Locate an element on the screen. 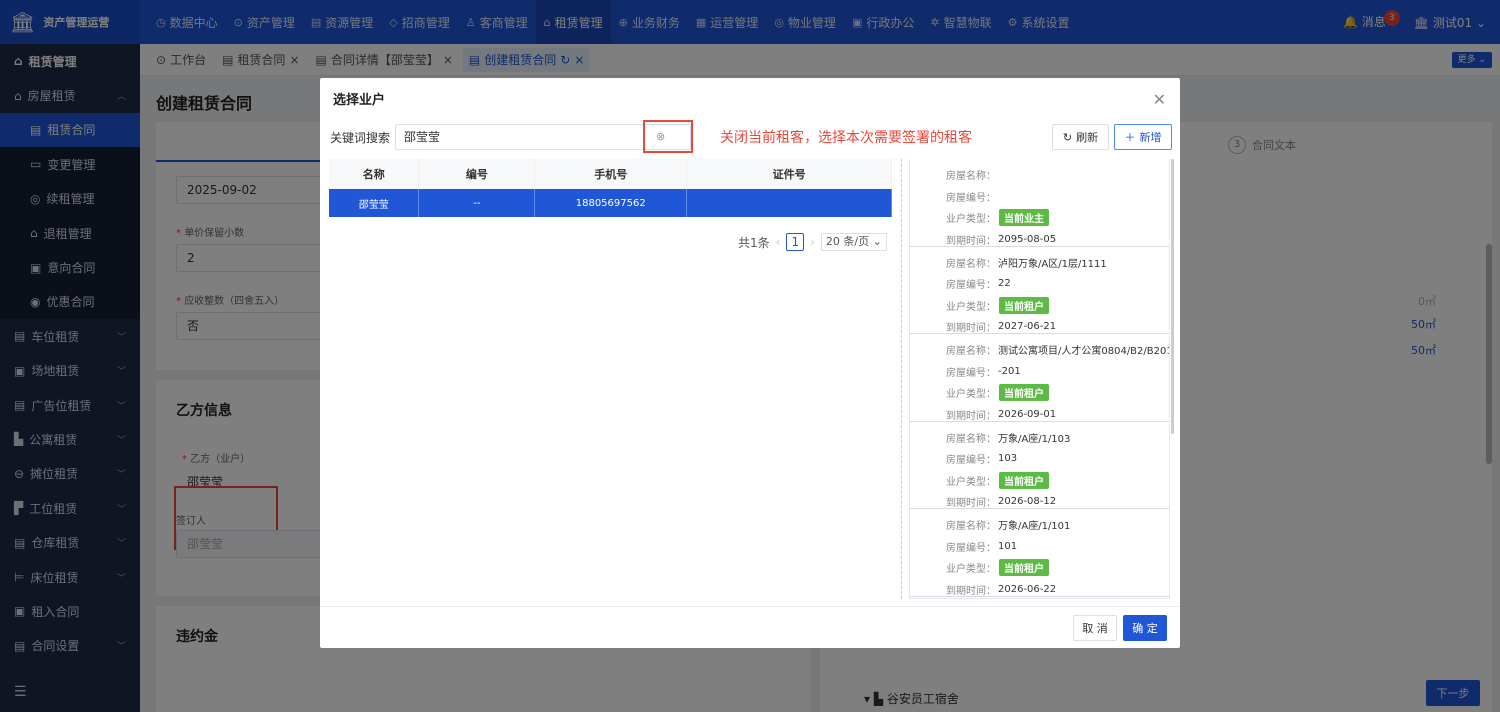  plus-icon: ＋ is located at coordinates (1130, 137).